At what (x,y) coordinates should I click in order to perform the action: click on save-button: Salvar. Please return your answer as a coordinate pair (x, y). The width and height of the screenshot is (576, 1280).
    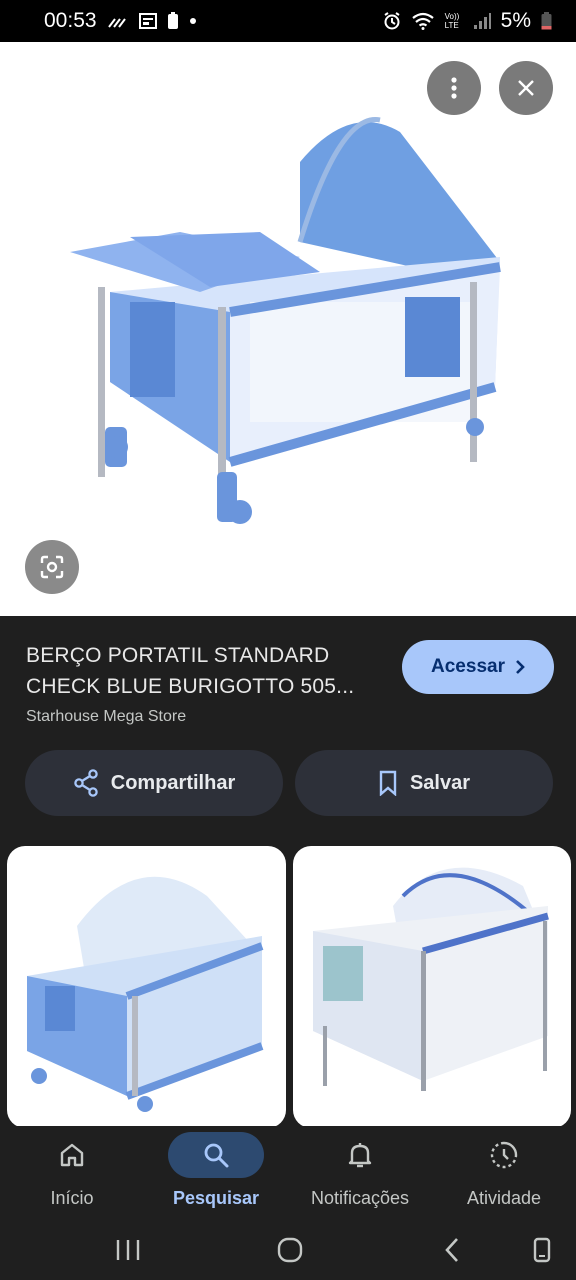
    Looking at the image, I should click on (424, 783).